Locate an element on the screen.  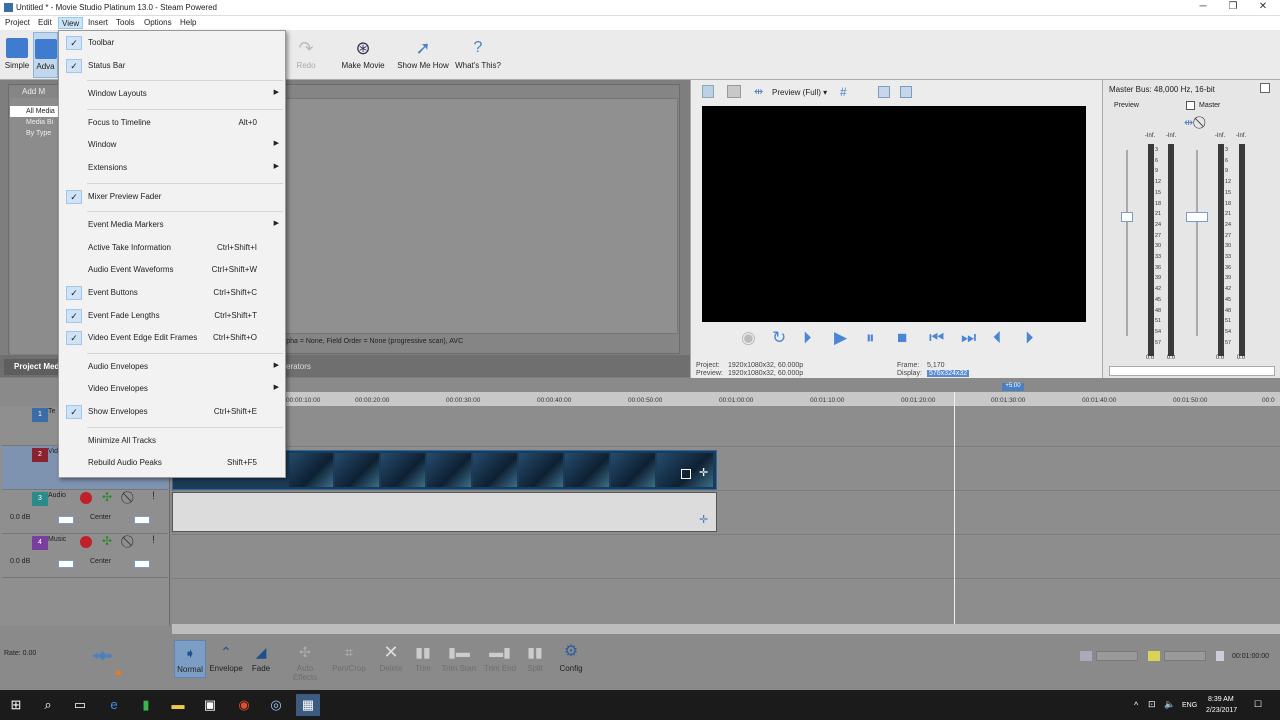
menu-help: Help is located at coordinates (188, 23).